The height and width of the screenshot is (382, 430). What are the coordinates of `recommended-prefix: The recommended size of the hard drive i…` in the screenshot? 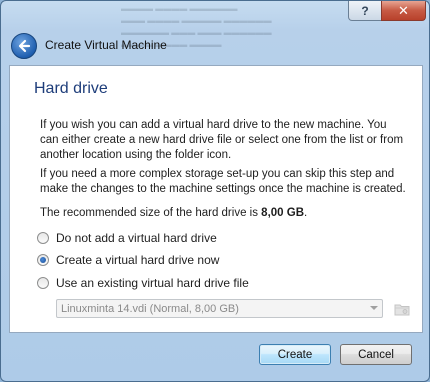 It's located at (151, 213).